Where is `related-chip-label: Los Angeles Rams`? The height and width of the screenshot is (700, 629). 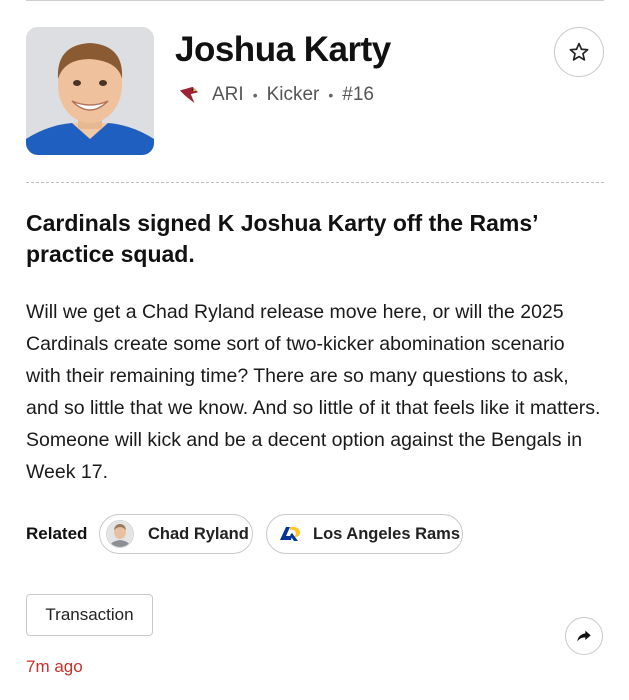 related-chip-label: Los Angeles Rams is located at coordinates (387, 533).